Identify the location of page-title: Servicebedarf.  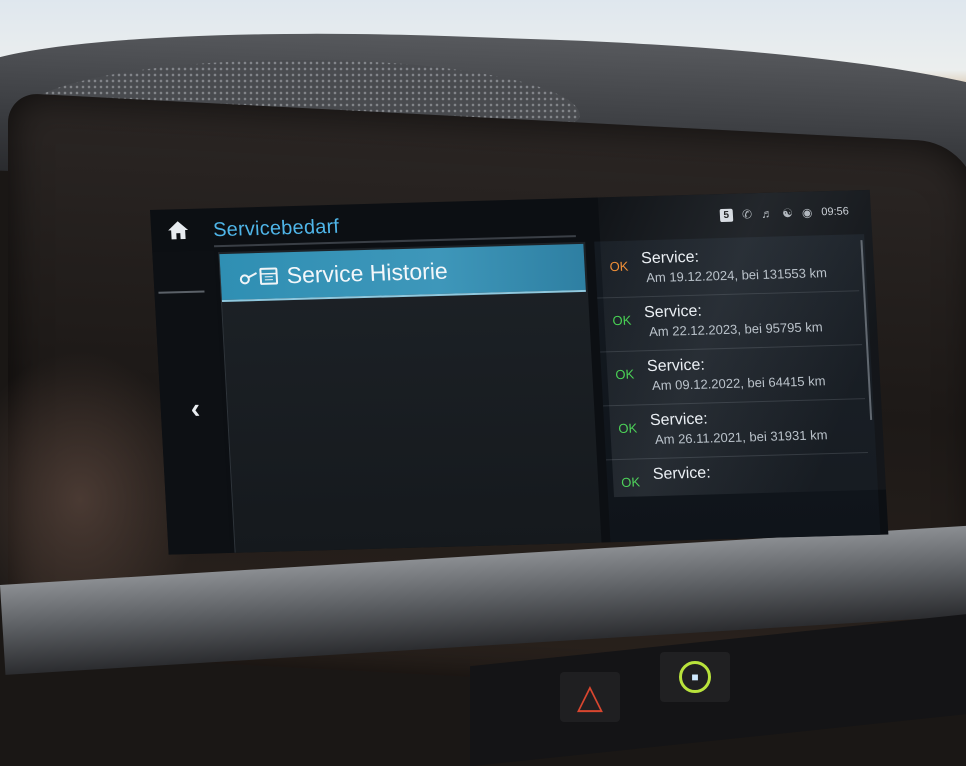
(276, 229).